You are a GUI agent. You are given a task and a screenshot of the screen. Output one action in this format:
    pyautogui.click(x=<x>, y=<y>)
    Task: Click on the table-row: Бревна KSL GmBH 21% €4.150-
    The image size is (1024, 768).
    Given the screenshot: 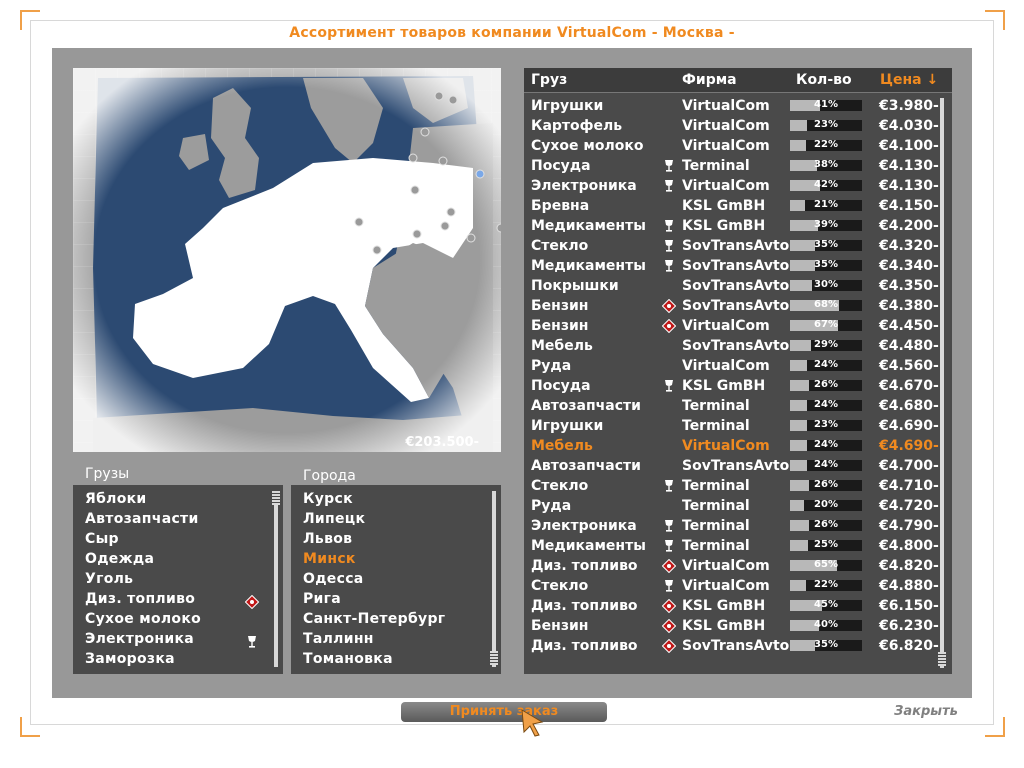 What is the action you would take?
    pyautogui.click(x=731, y=206)
    